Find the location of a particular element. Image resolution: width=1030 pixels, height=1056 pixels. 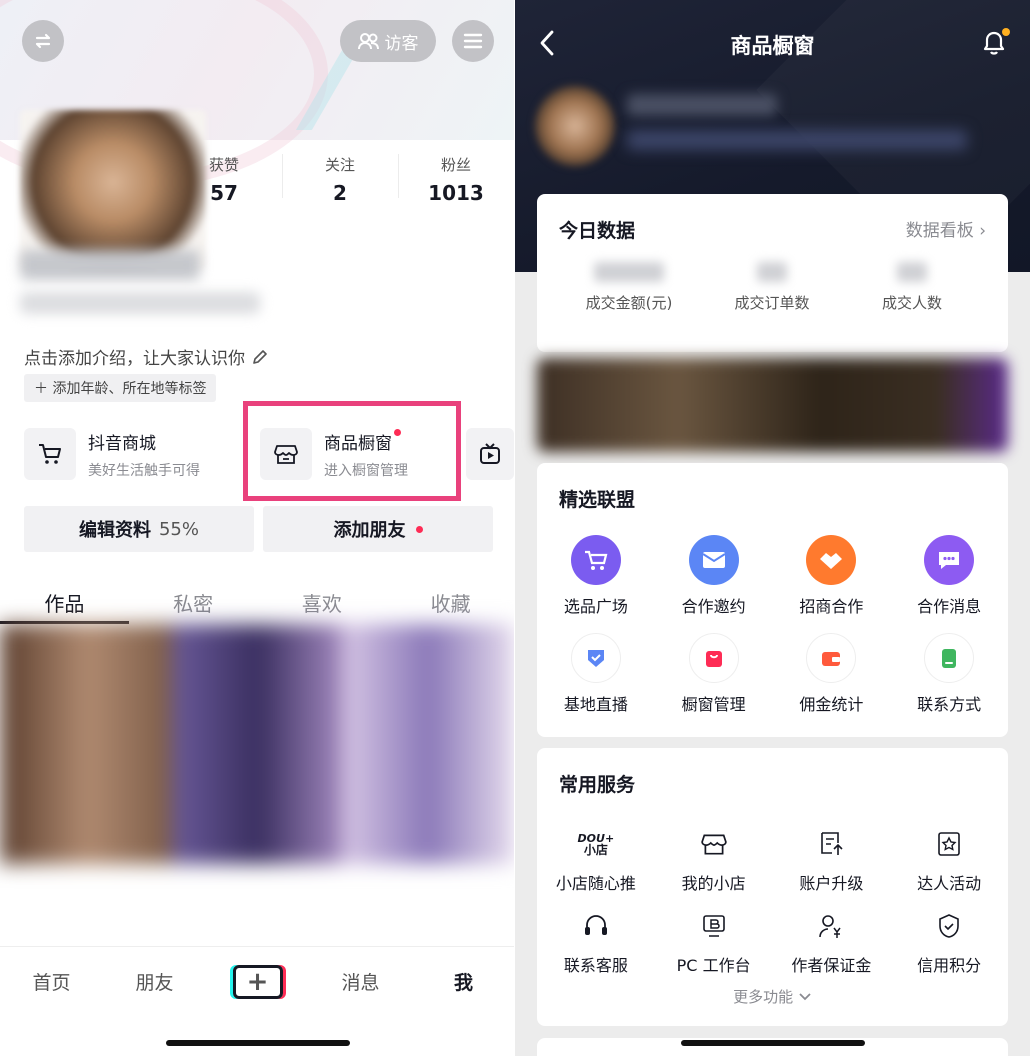

alliance-item-base-live: 基地直播 is located at coordinates (596, 674).